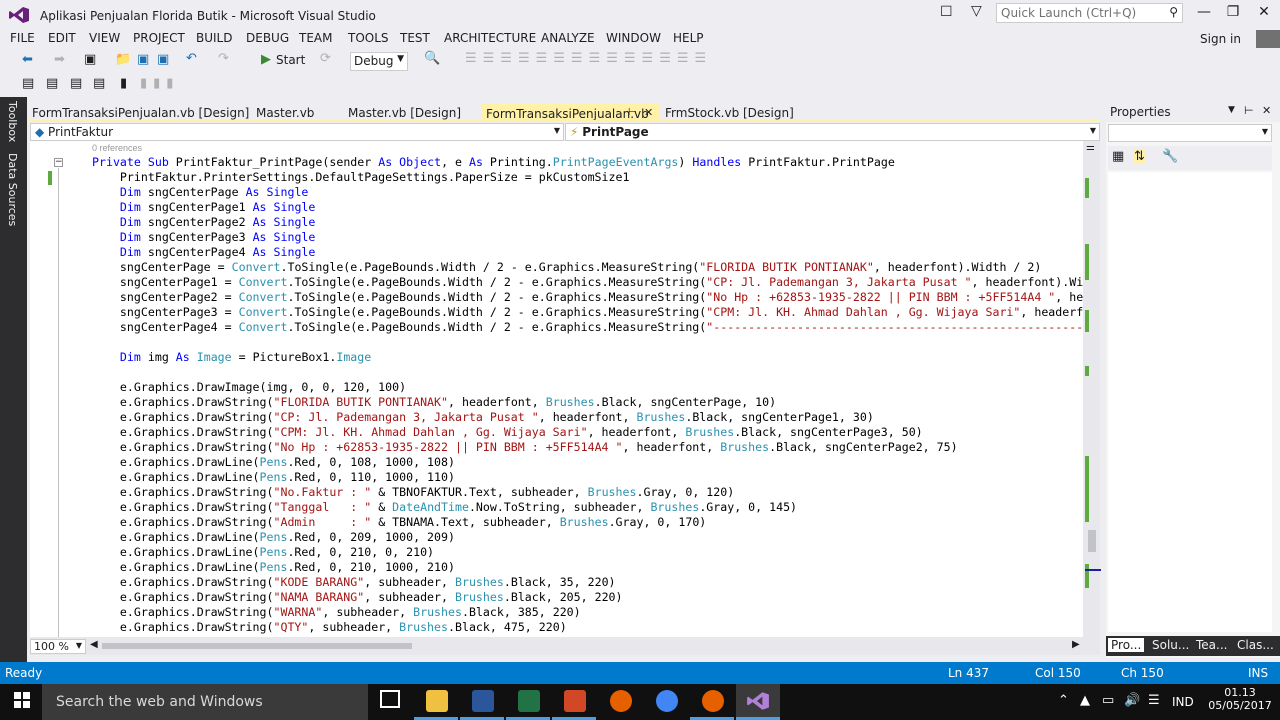  What do you see at coordinates (22, 38) in the screenshot?
I see `menu-file: FILE` at bounding box center [22, 38].